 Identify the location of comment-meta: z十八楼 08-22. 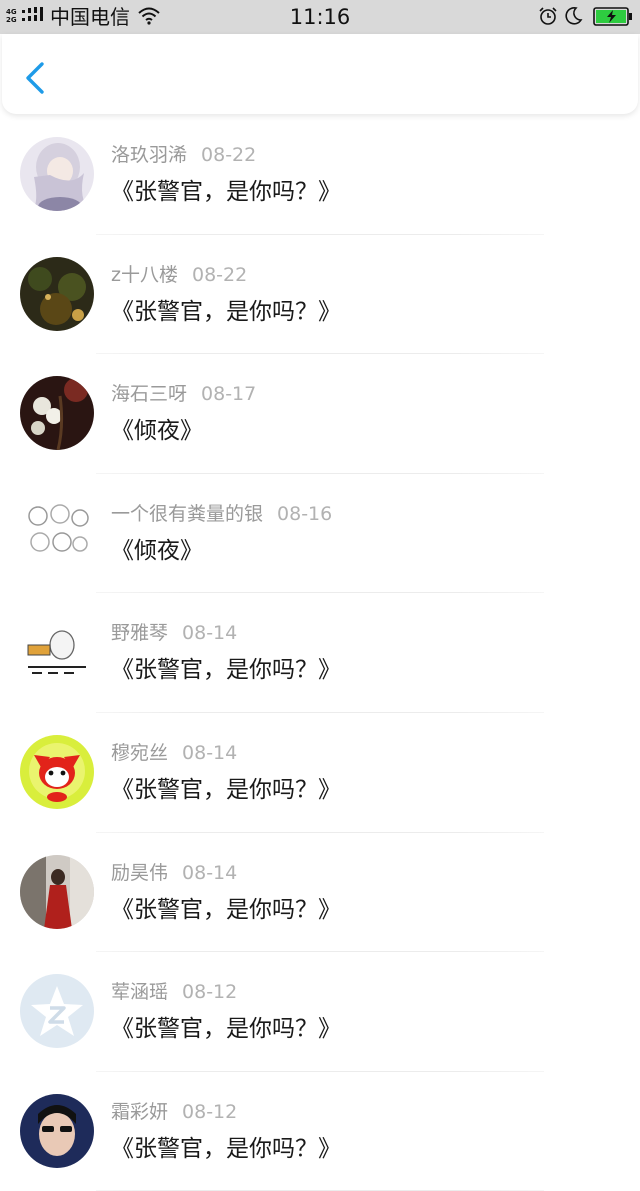
(179, 275).